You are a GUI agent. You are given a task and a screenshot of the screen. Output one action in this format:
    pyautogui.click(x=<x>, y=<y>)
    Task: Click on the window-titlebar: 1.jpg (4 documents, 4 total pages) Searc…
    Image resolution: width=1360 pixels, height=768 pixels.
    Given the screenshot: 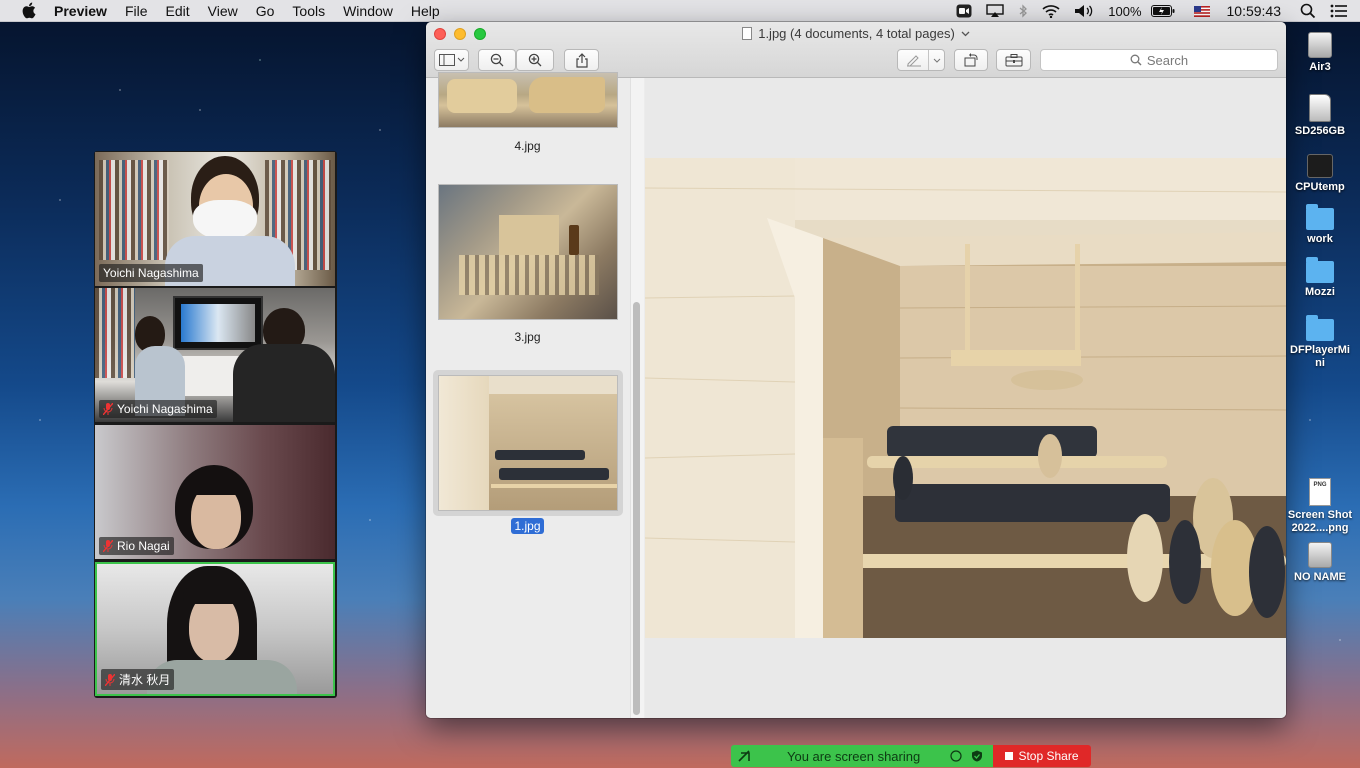 What is the action you would take?
    pyautogui.click(x=856, y=50)
    